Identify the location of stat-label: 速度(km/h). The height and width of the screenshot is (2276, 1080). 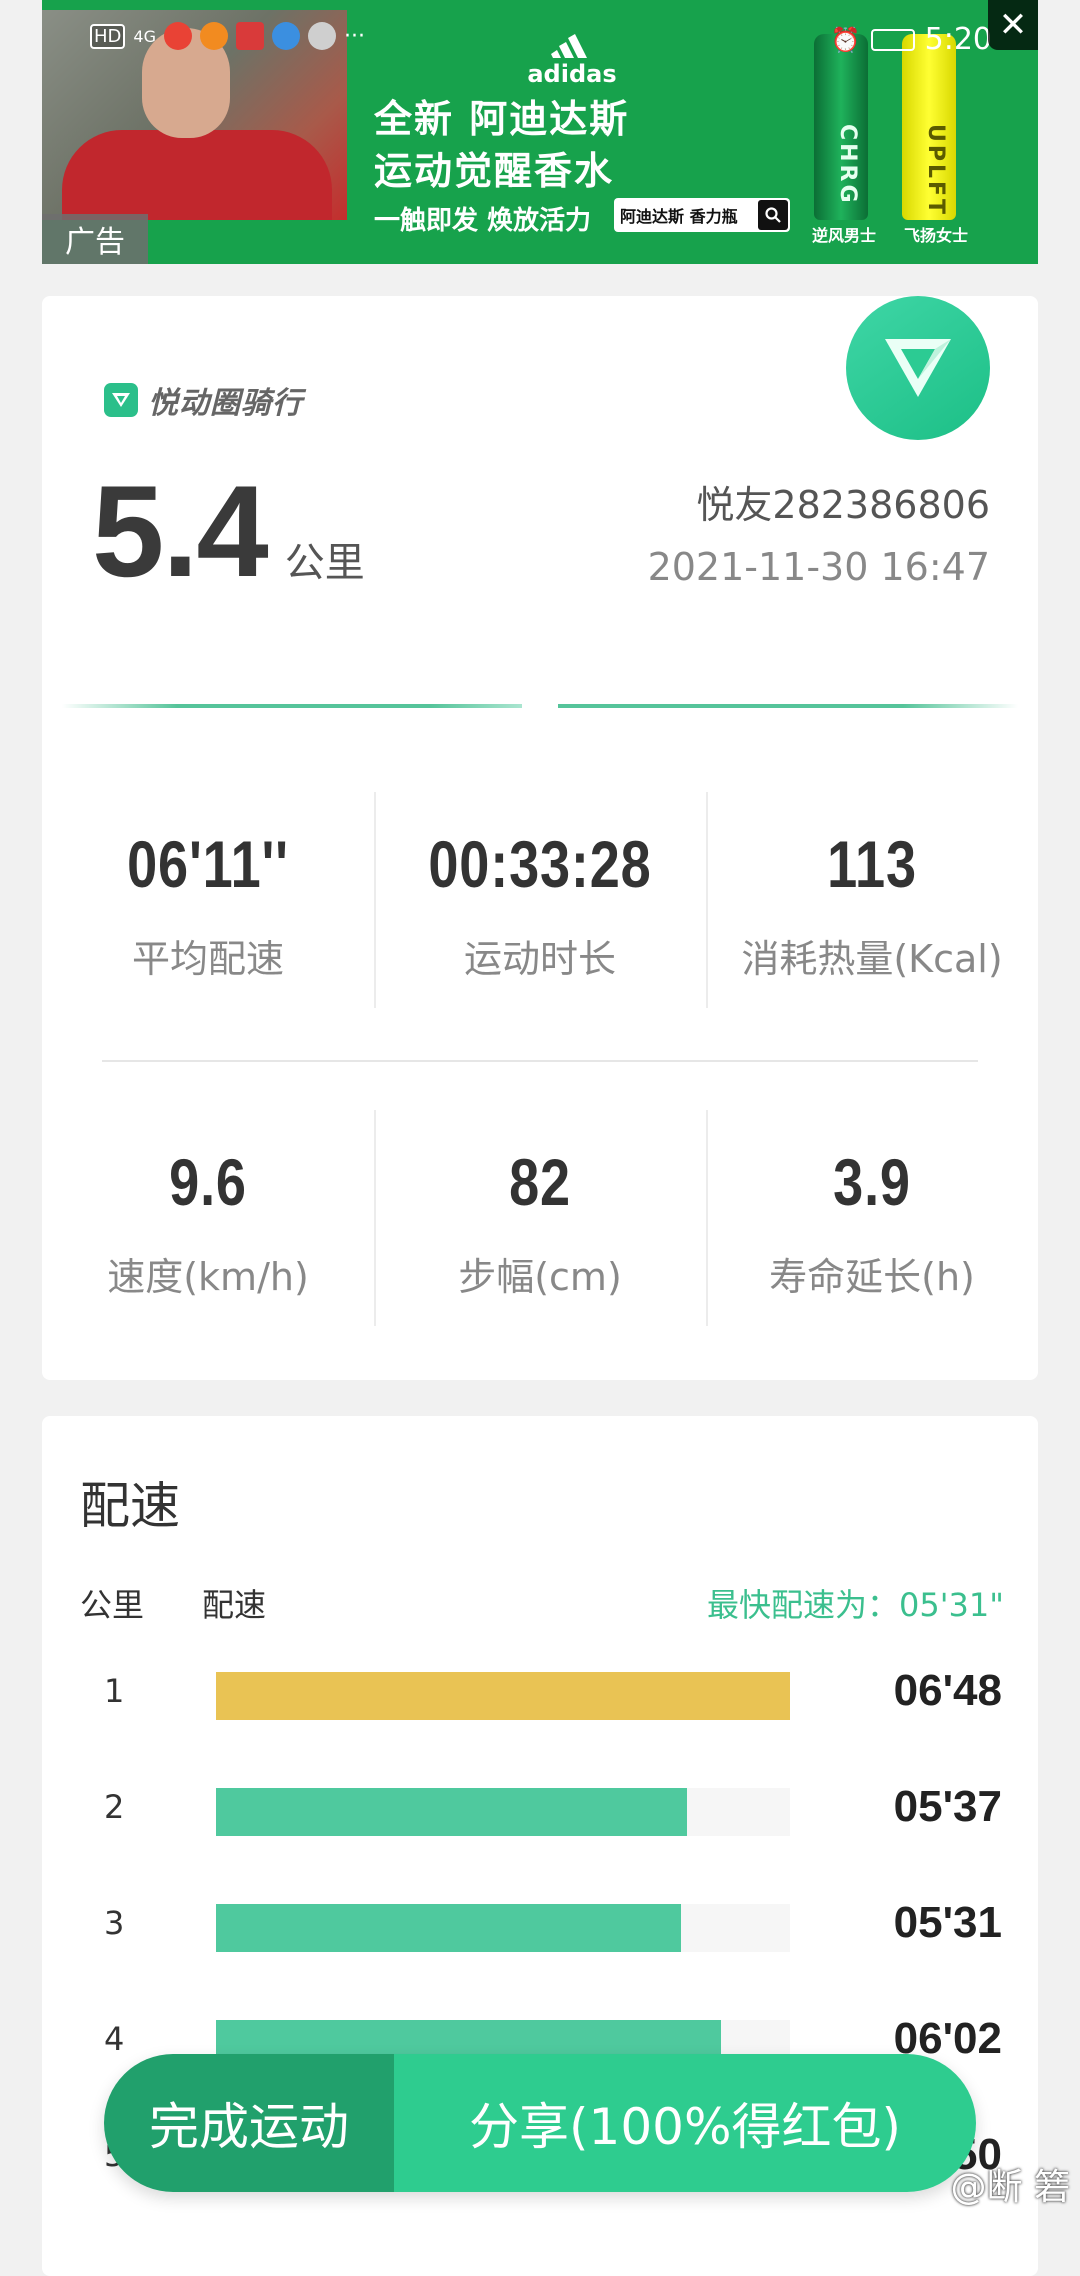
(208, 1277).